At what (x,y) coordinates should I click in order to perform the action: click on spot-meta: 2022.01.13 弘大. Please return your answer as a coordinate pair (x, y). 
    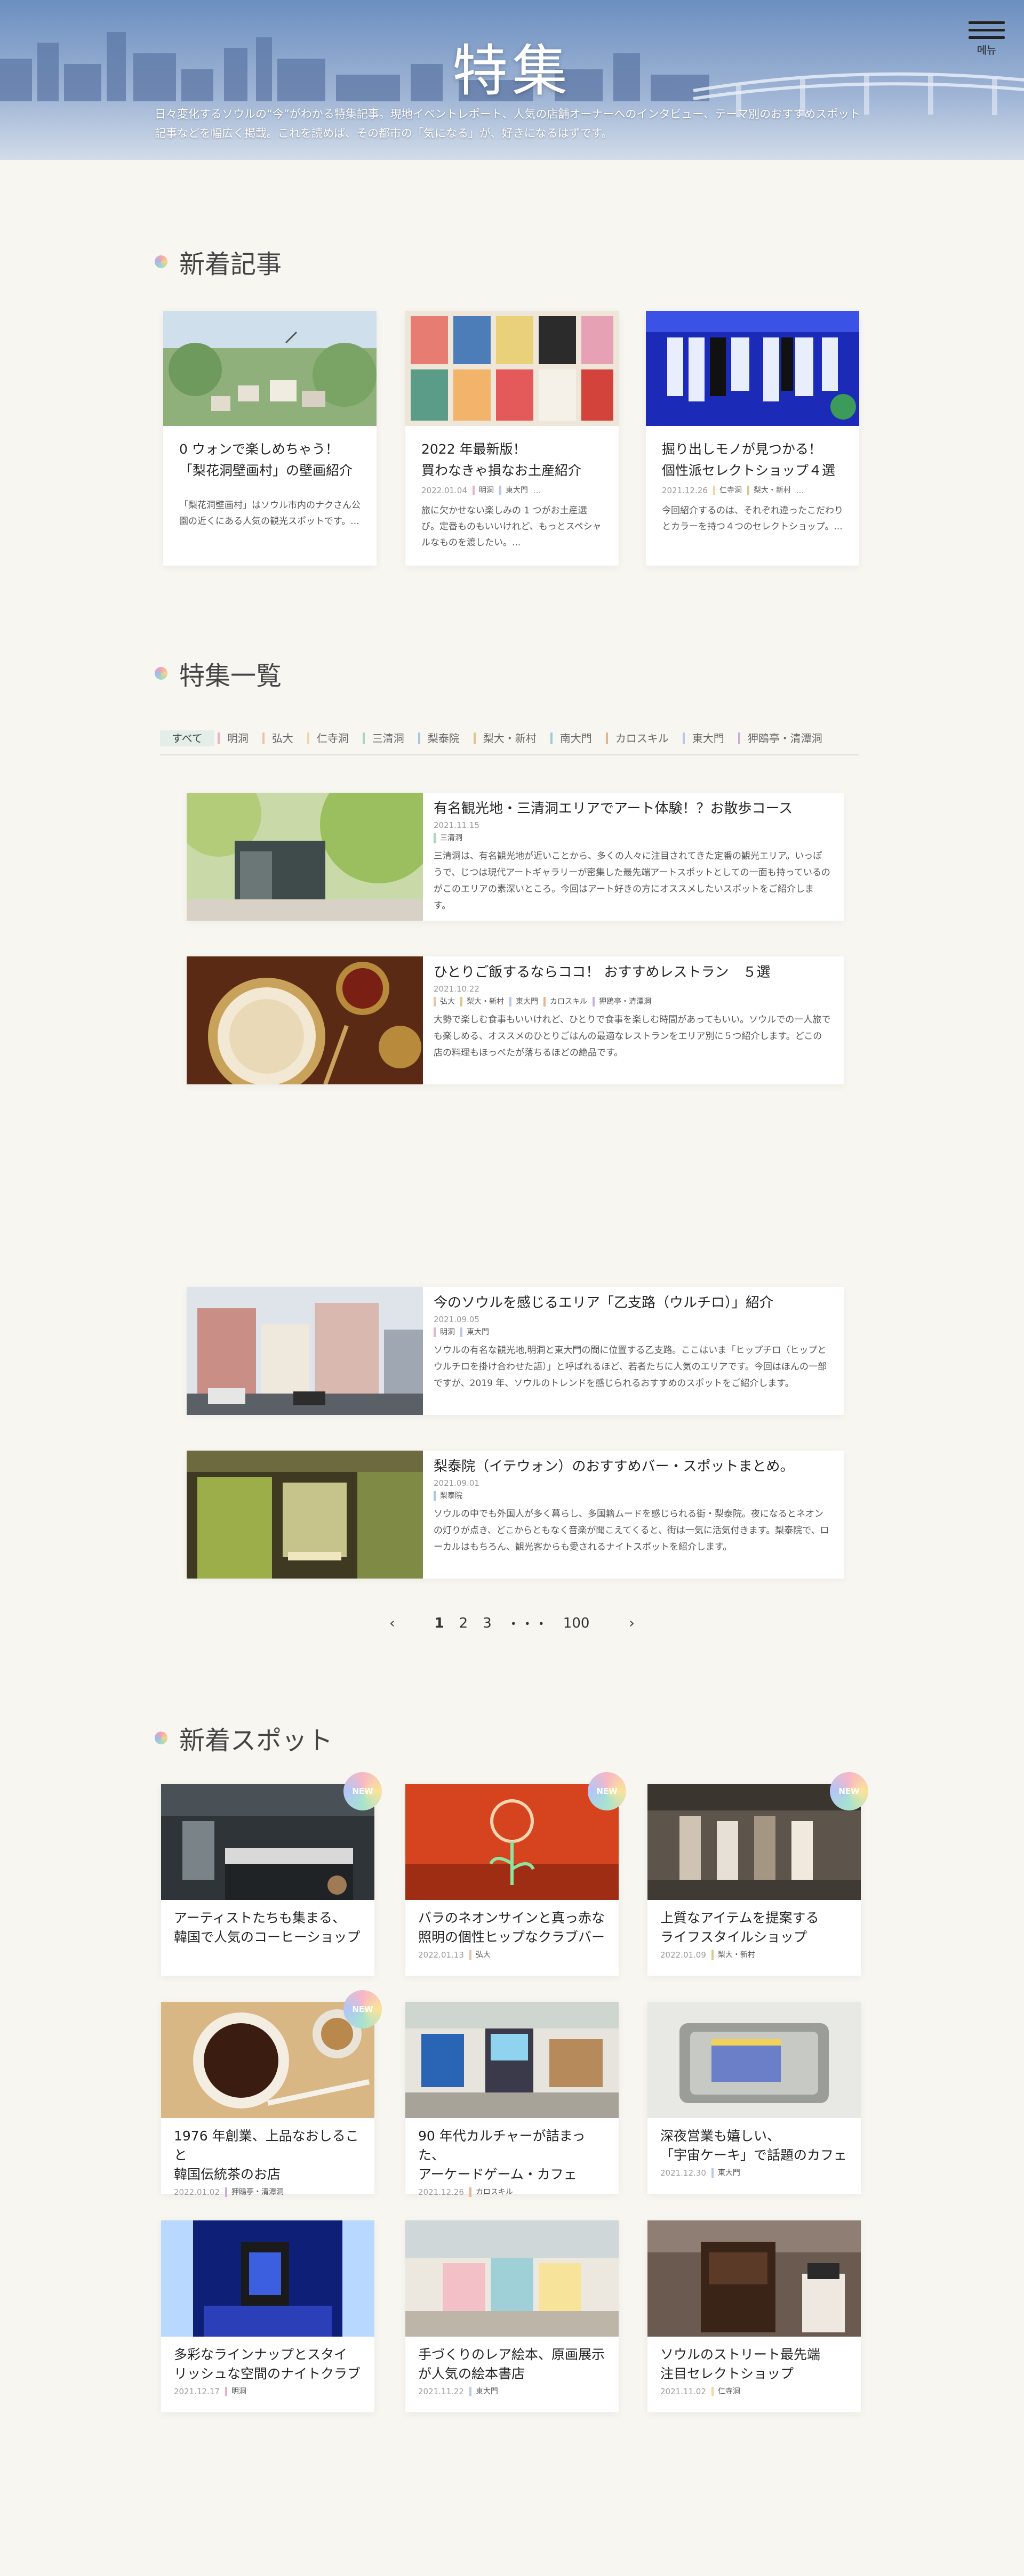
    Looking at the image, I should click on (512, 1953).